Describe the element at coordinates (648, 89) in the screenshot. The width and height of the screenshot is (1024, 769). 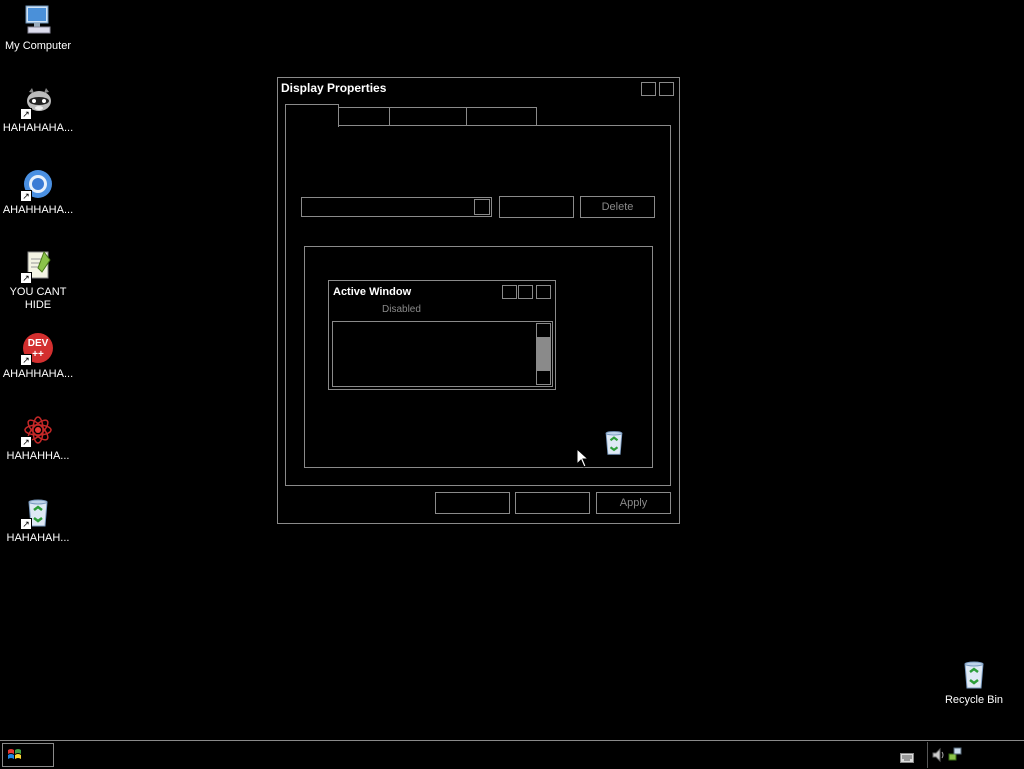
I see `help-button` at that location.